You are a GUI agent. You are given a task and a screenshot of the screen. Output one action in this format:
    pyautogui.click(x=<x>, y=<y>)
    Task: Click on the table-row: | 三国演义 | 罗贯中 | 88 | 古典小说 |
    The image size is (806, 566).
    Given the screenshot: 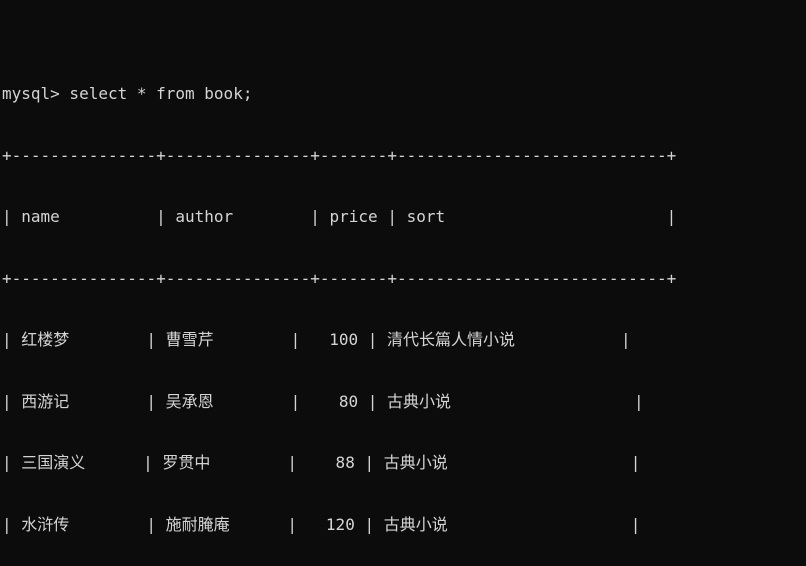 What is the action you would take?
    pyautogui.click(x=321, y=462)
    